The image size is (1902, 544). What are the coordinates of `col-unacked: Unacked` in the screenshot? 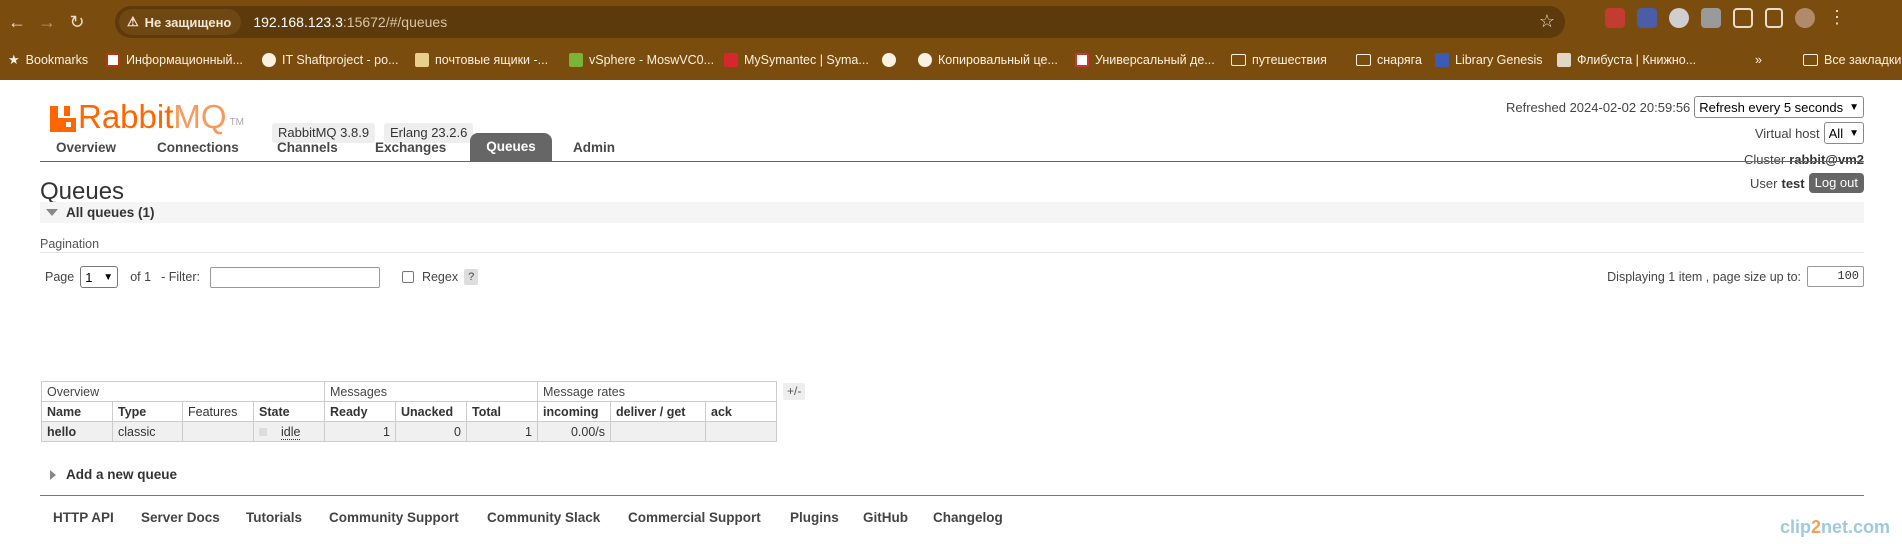 It's located at (431, 411).